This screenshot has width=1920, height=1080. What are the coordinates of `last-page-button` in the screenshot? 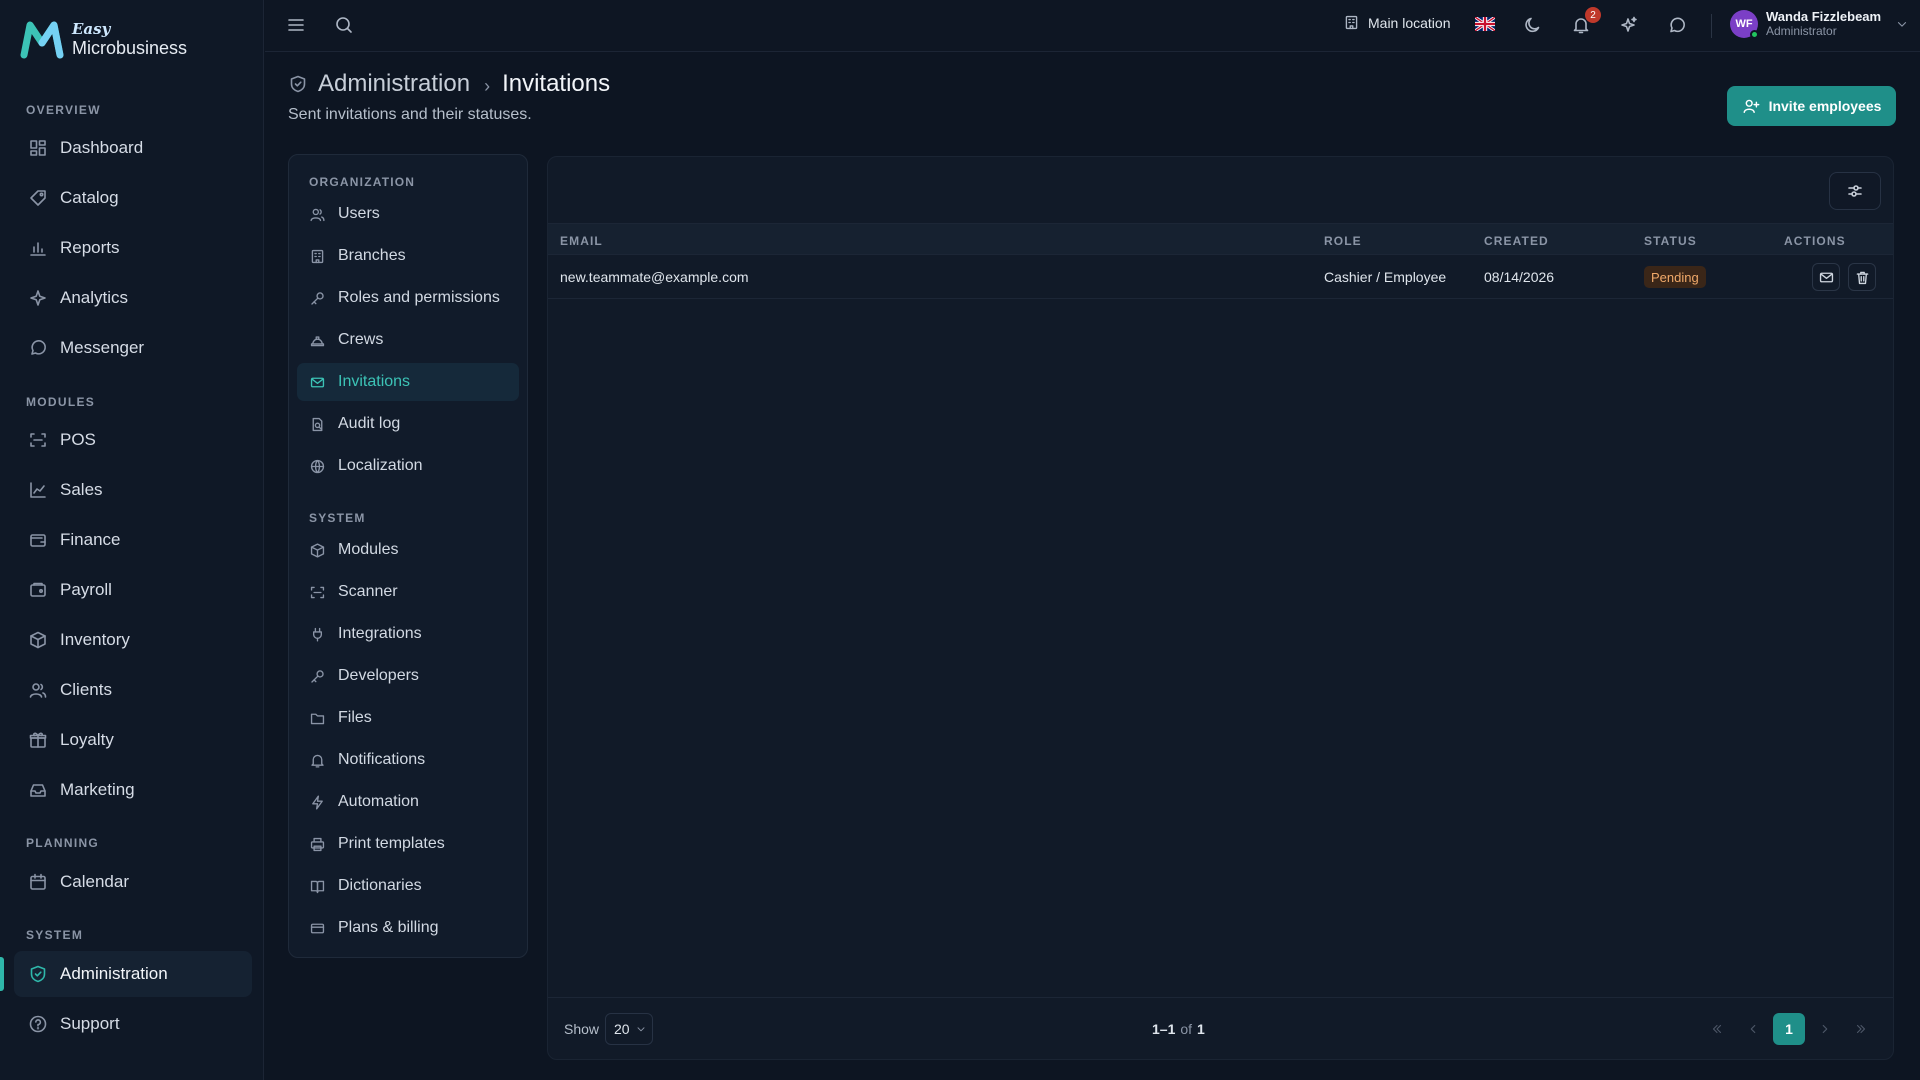 It's located at (1861, 1029).